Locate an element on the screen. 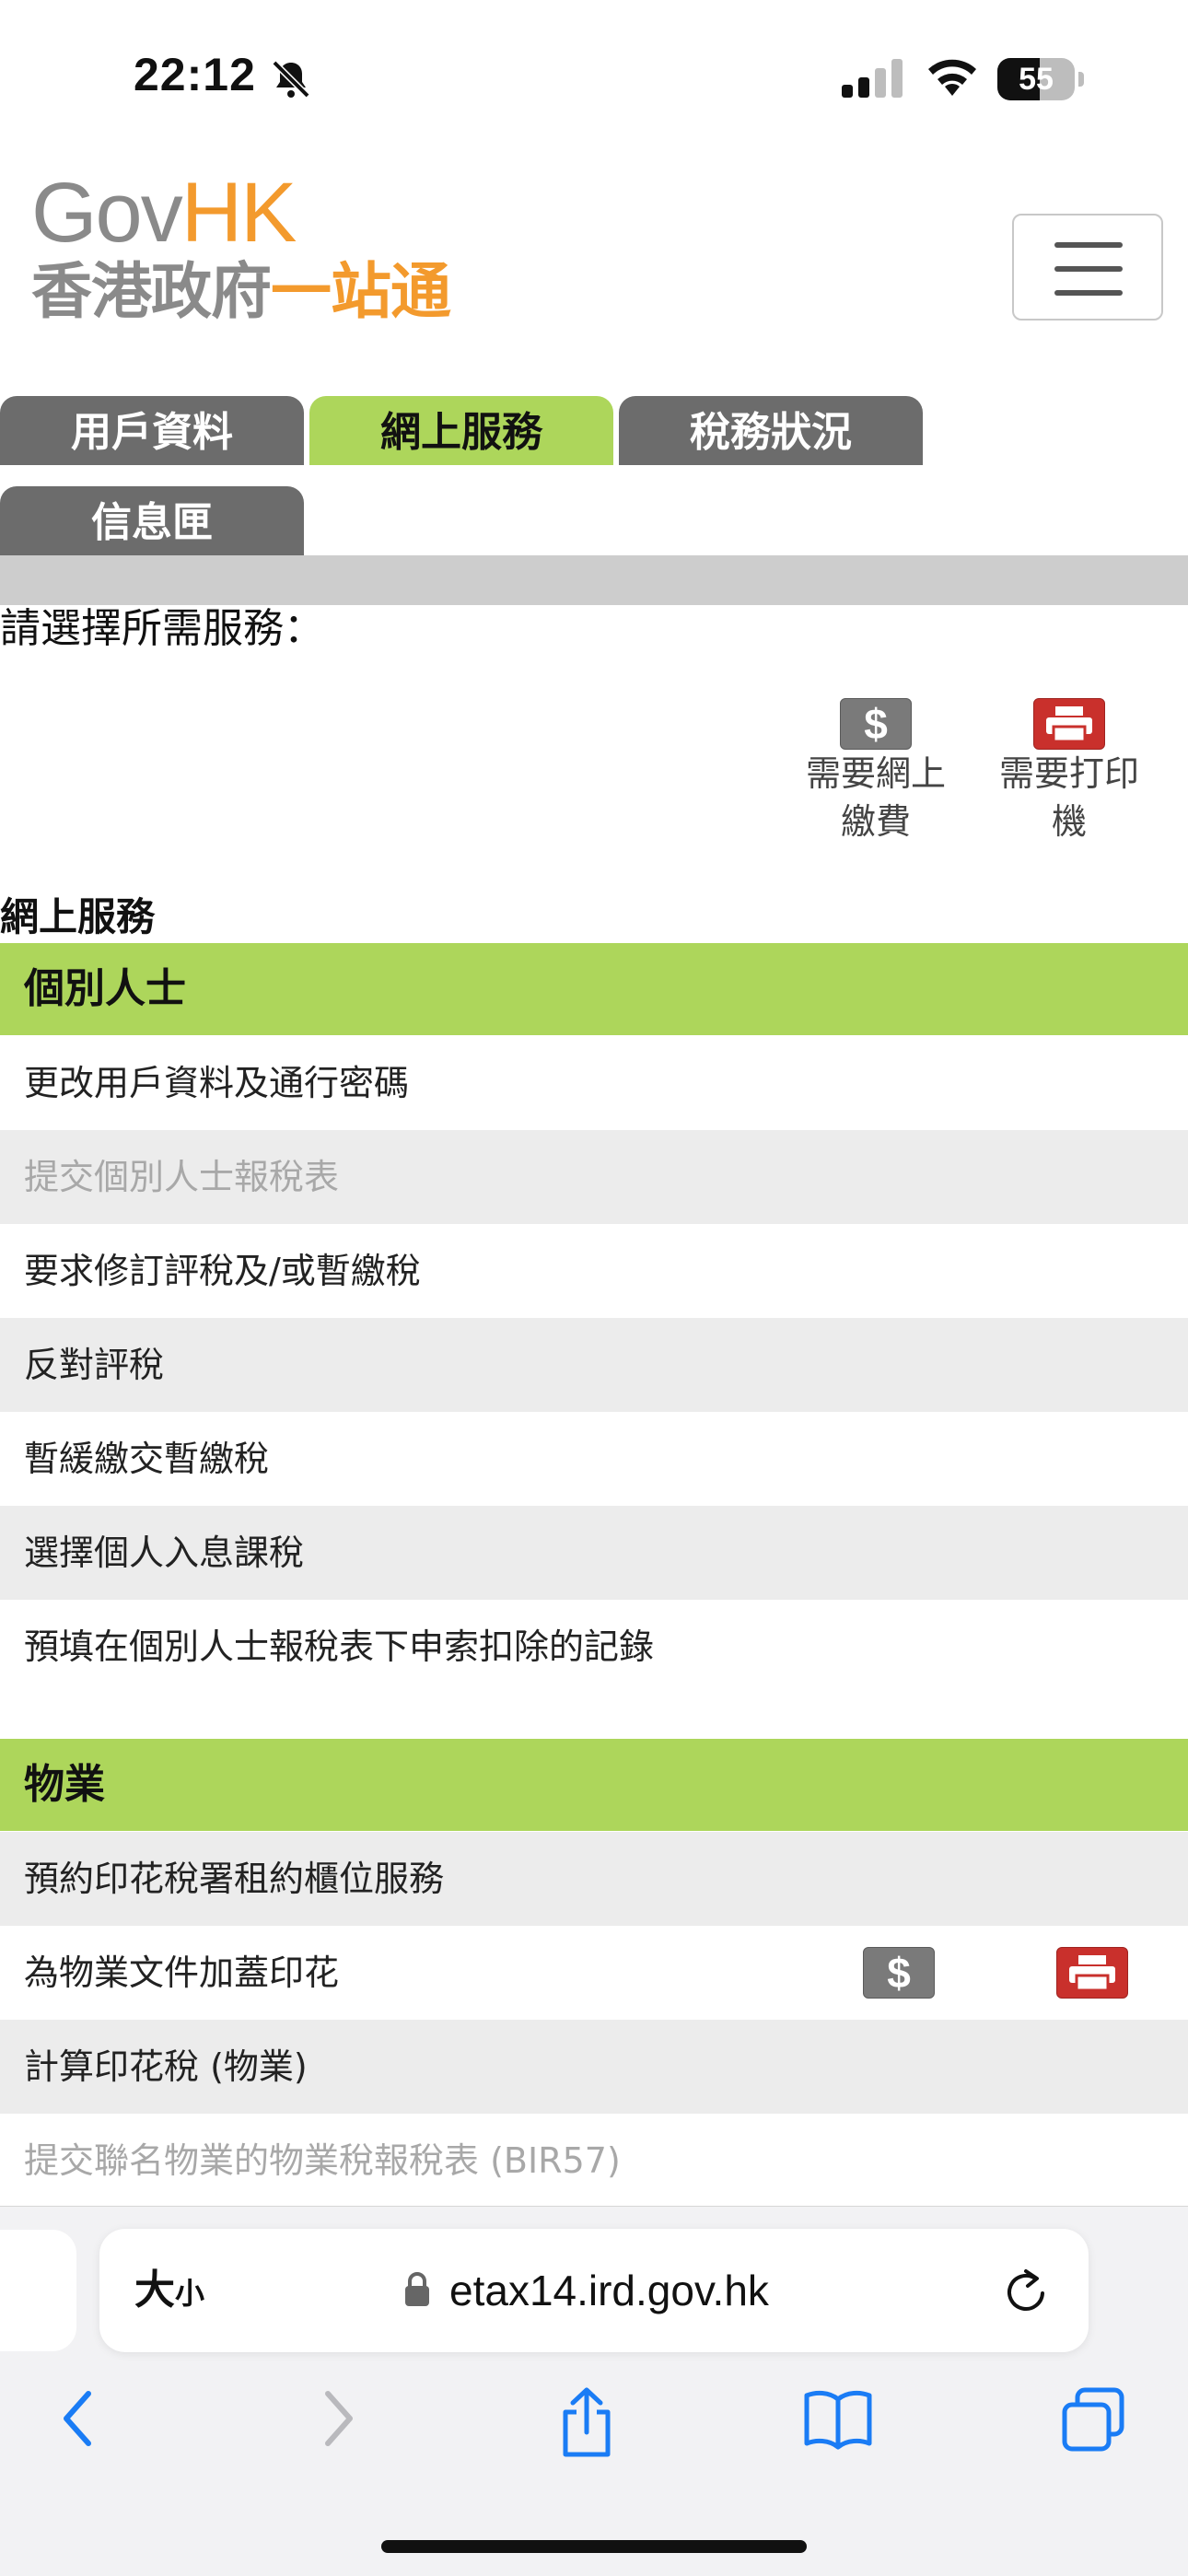 Image resolution: width=1188 pixels, height=2576 pixels. text-size-small: 小 is located at coordinates (190, 2293).